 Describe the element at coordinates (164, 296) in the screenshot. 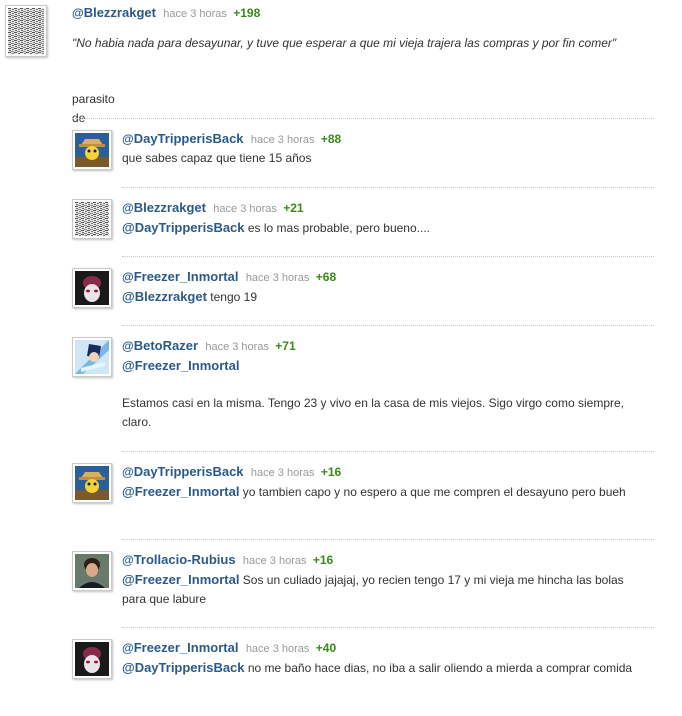

I see `mention-link: @Blezzrakget` at that location.